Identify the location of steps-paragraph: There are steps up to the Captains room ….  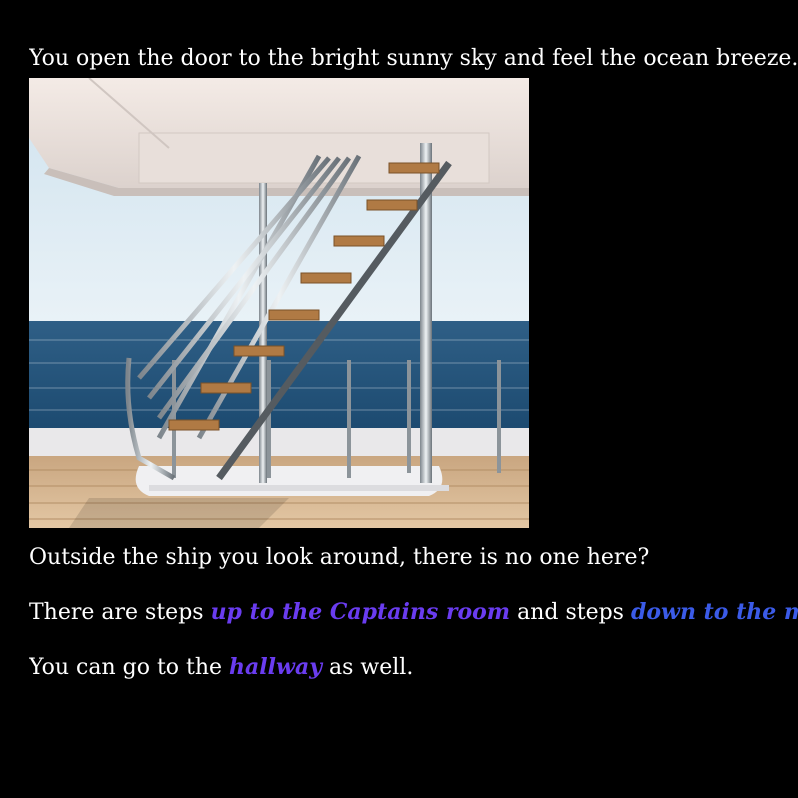
(413, 612).